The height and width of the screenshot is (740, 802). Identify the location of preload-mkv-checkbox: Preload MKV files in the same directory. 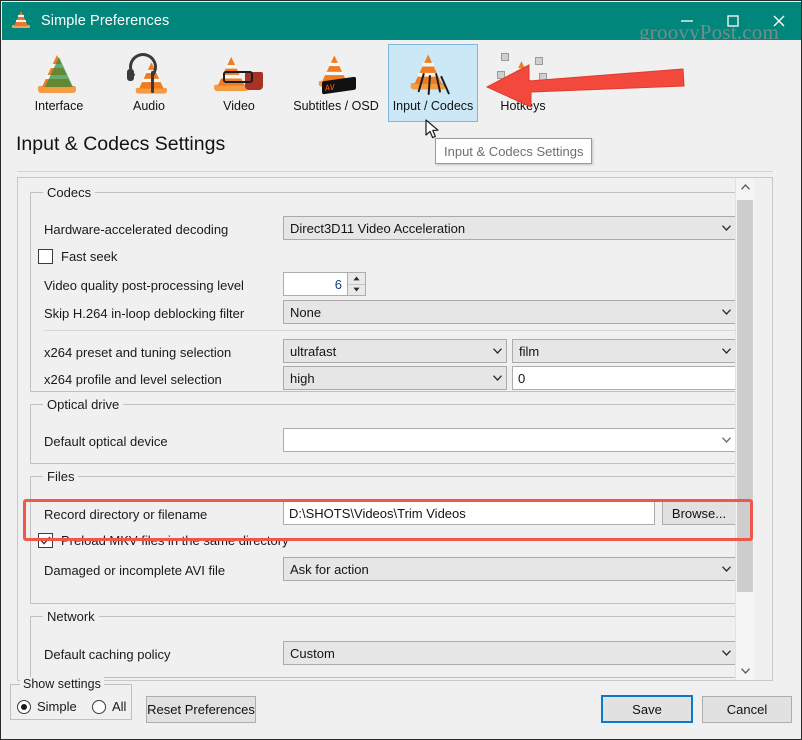
(163, 540).